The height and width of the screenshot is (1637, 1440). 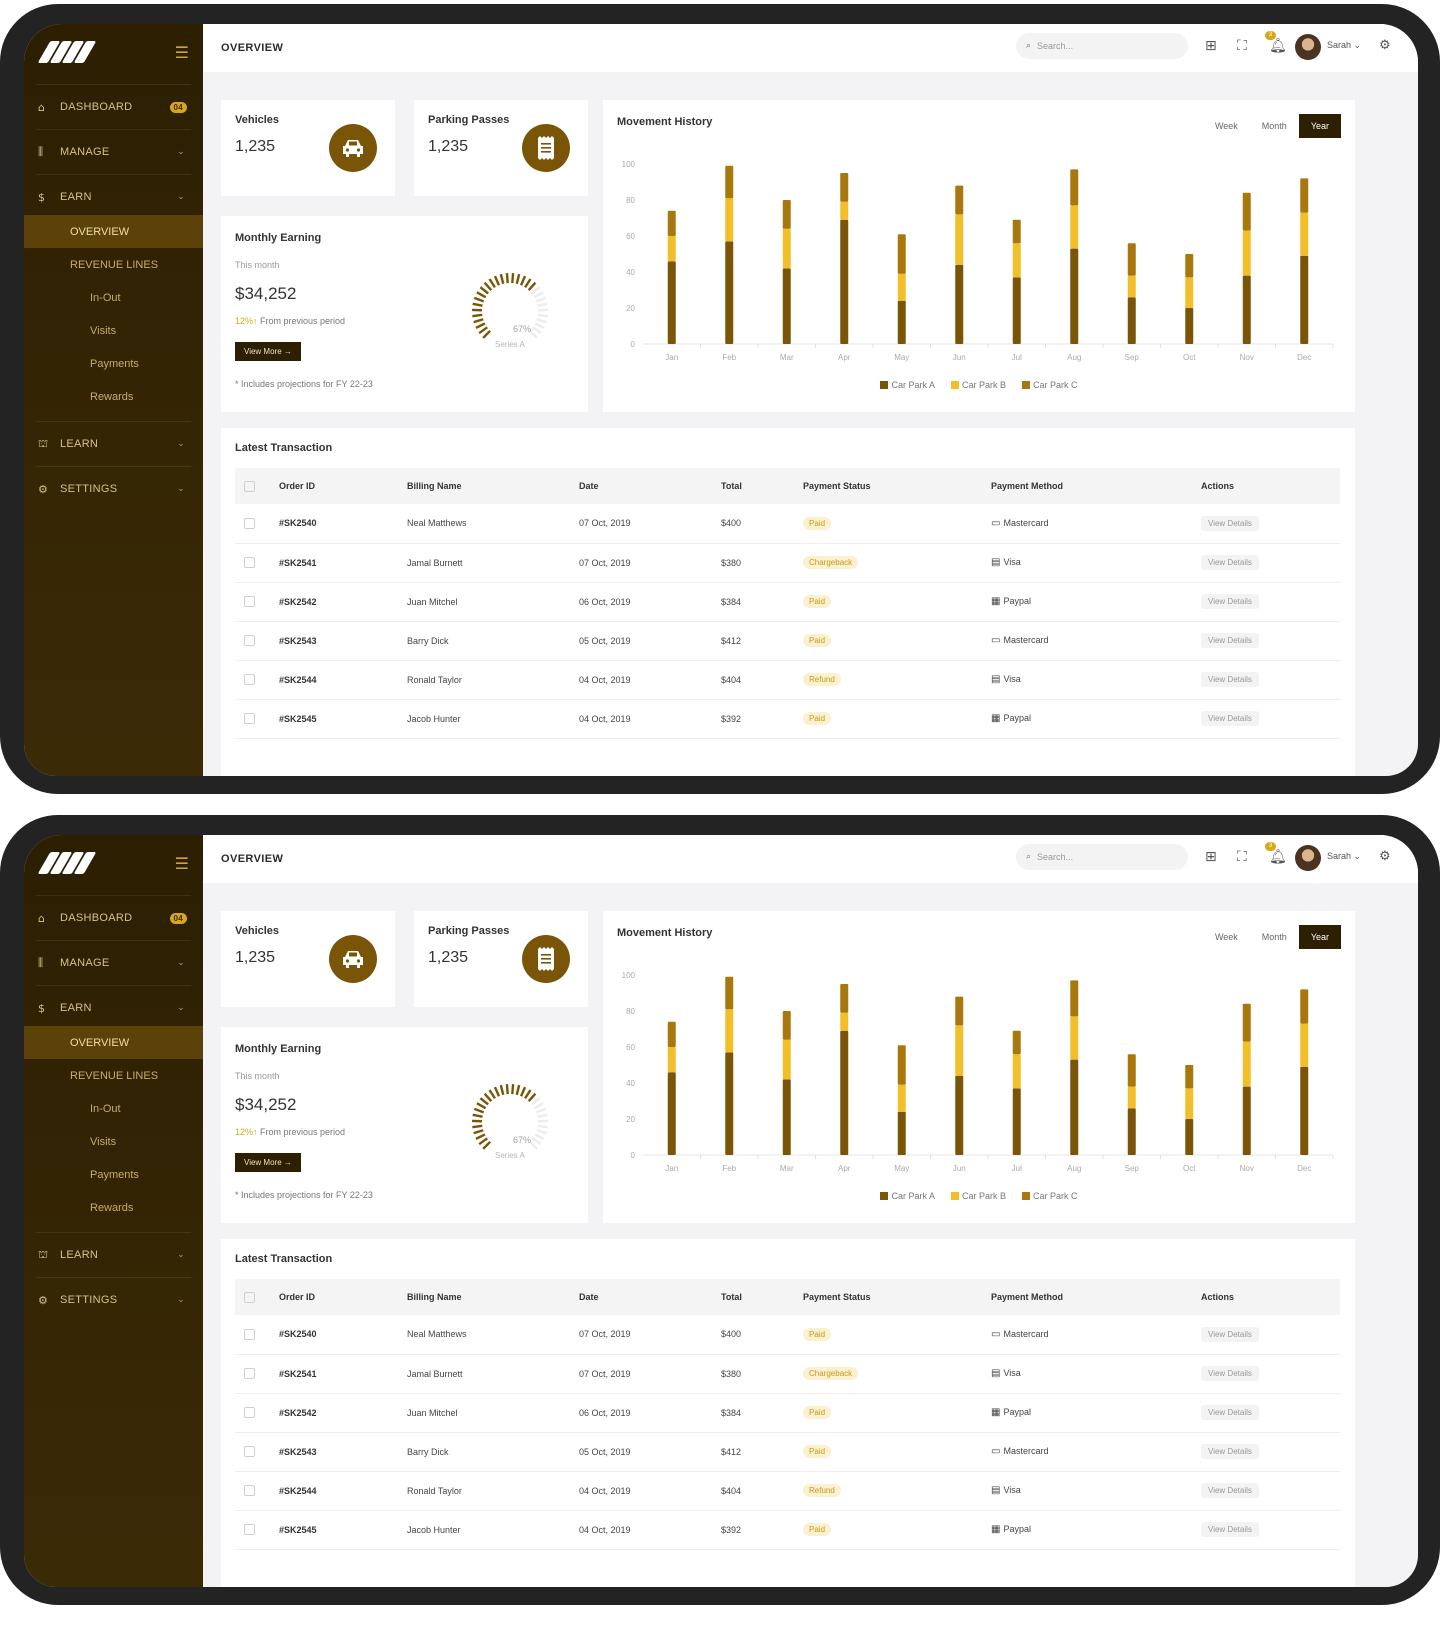 I want to click on menu-toggle-icon: ☰, so click(x=182, y=52).